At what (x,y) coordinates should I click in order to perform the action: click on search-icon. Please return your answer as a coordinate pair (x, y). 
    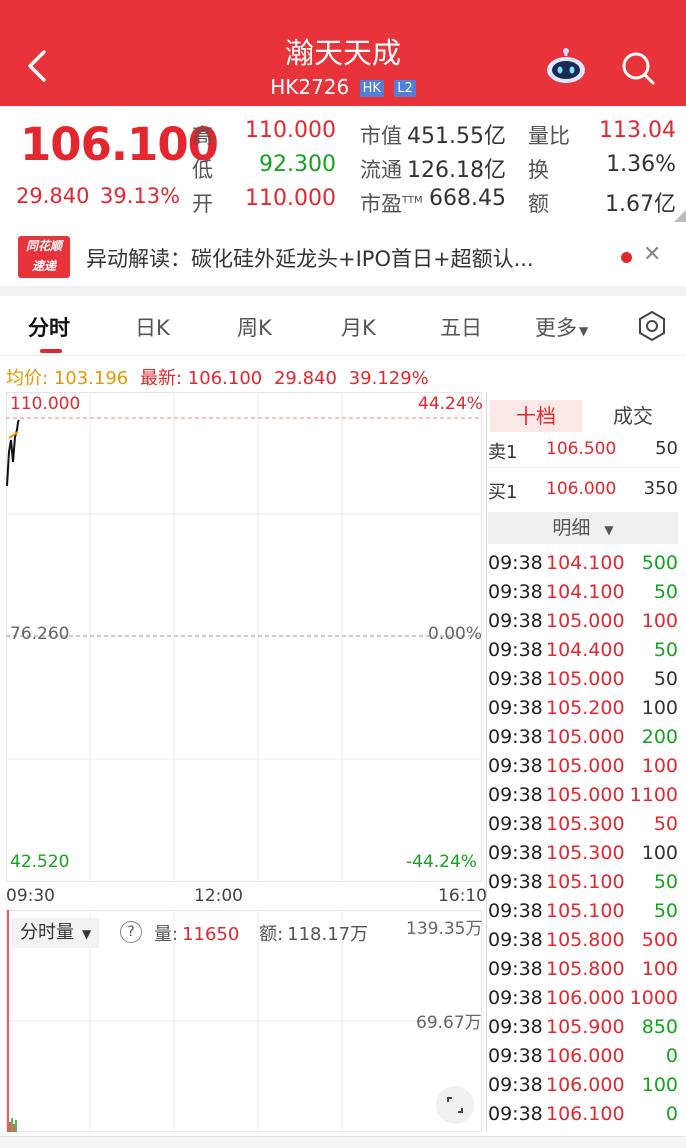
    Looking at the image, I should click on (638, 68).